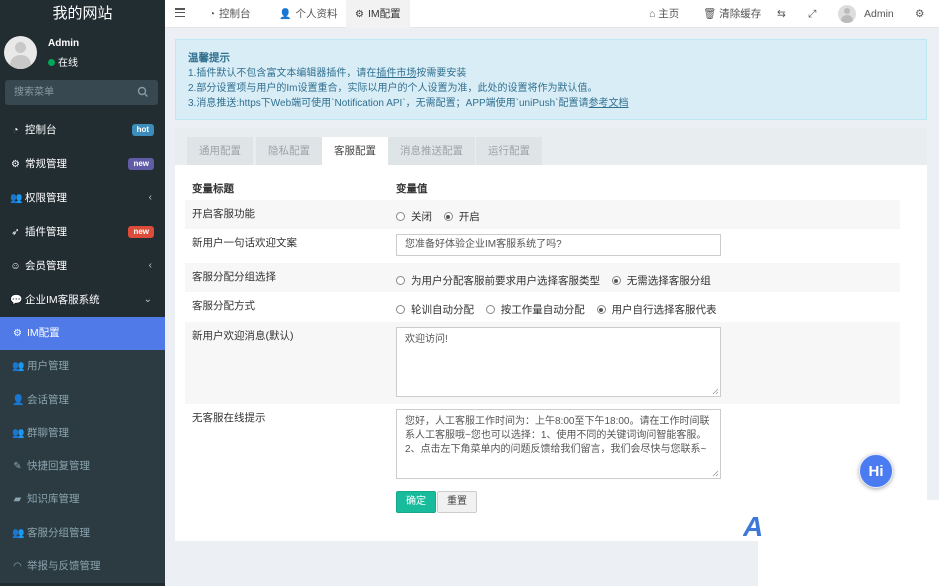 Image resolution: width=939 pixels, height=586 pixels. What do you see at coordinates (753, 527) in the screenshot?
I see `partial-logo: A` at bounding box center [753, 527].